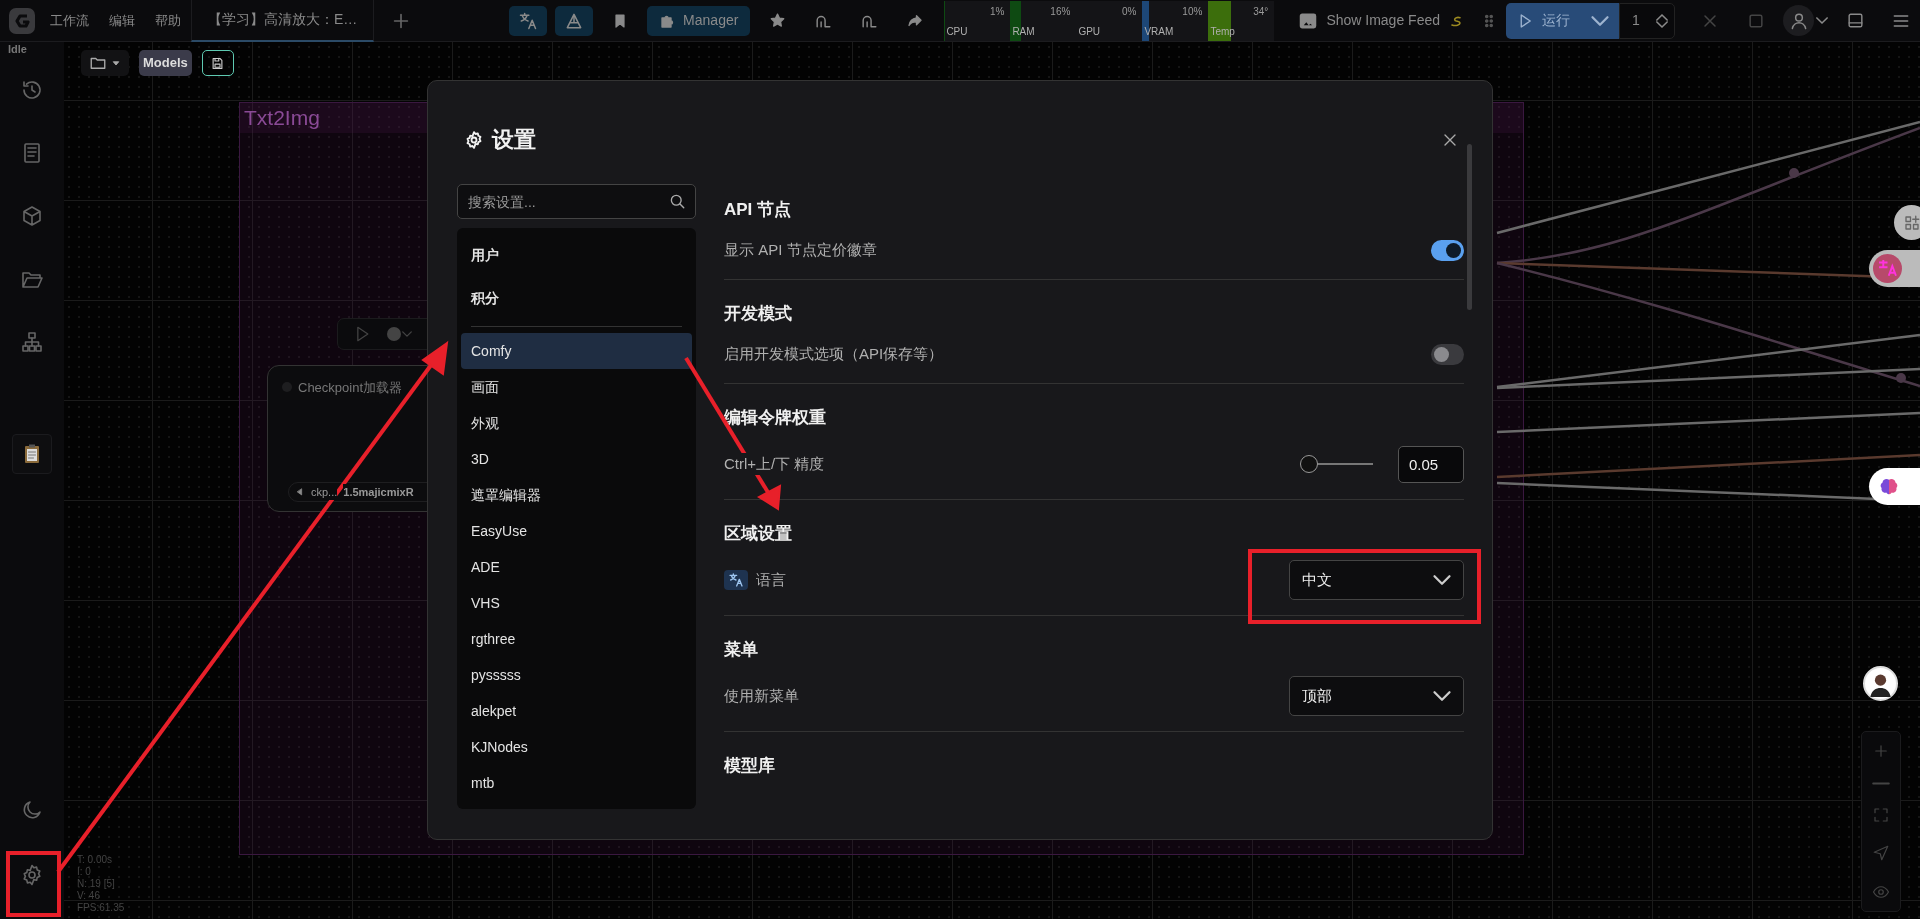 Image resolution: width=1920 pixels, height=919 pixels. What do you see at coordinates (758, 533) in the screenshot?
I see `section-title: 区域设置` at bounding box center [758, 533].